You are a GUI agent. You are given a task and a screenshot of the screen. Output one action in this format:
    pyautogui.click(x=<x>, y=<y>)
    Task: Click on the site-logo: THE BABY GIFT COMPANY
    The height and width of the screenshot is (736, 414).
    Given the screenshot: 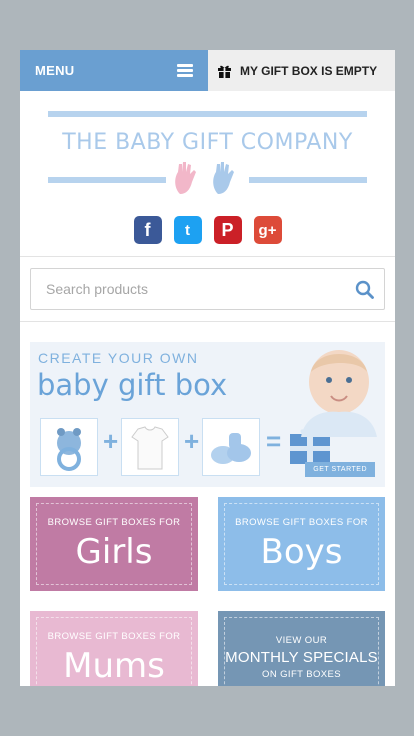 What is the action you would take?
    pyautogui.click(x=207, y=161)
    